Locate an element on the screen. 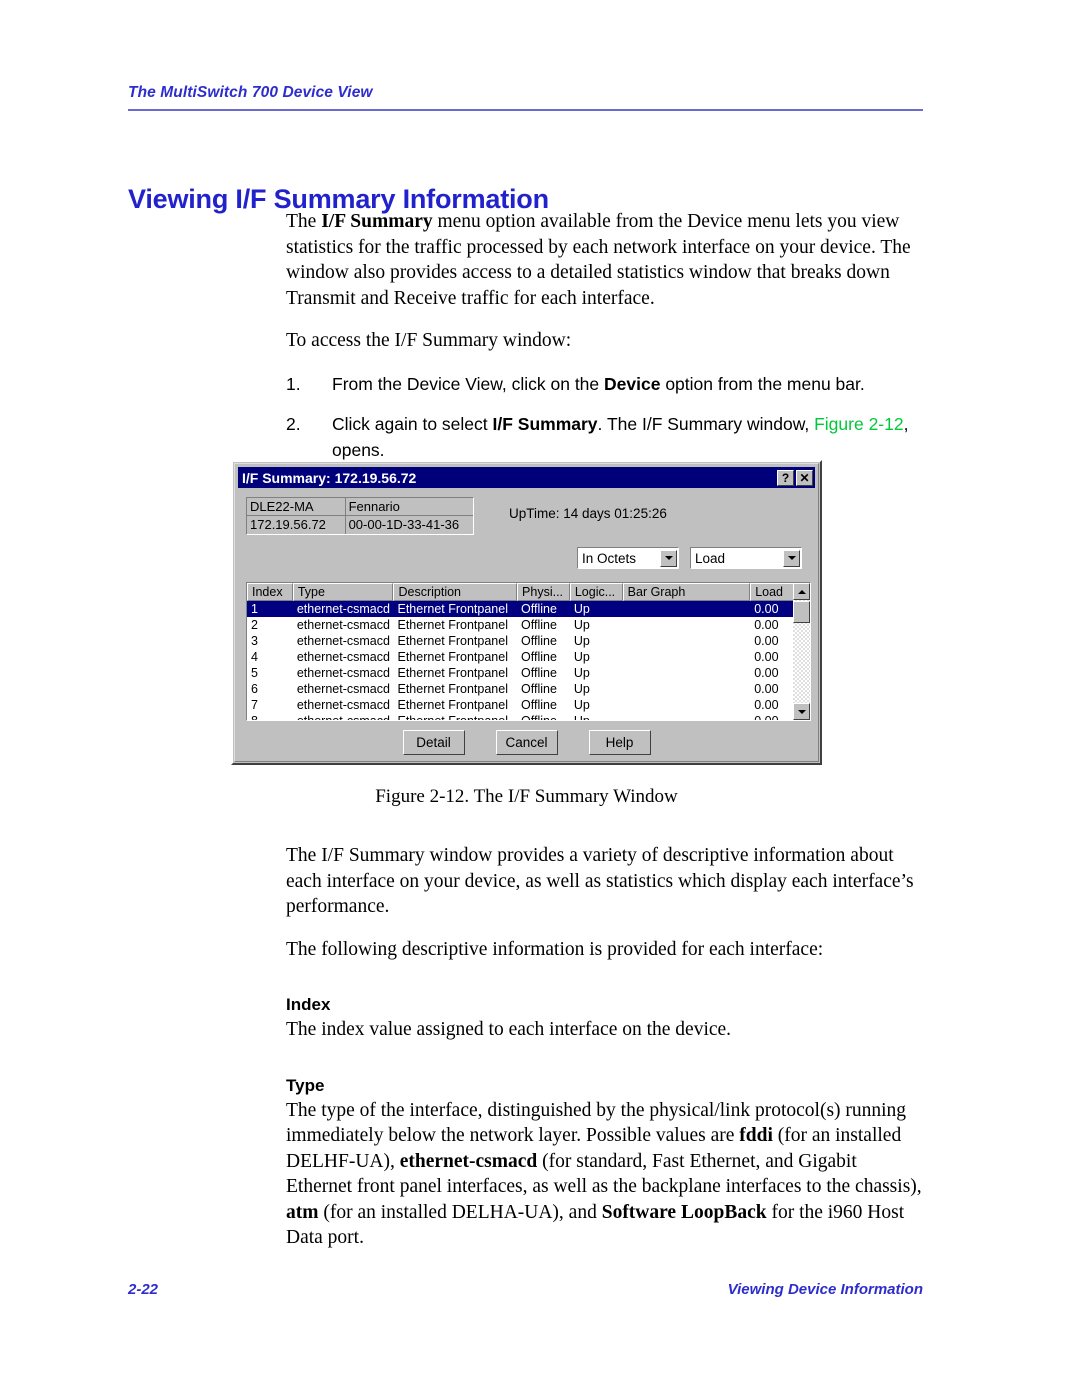 The height and width of the screenshot is (1397, 1080). cell-index: 2 is located at coordinates (254, 625).